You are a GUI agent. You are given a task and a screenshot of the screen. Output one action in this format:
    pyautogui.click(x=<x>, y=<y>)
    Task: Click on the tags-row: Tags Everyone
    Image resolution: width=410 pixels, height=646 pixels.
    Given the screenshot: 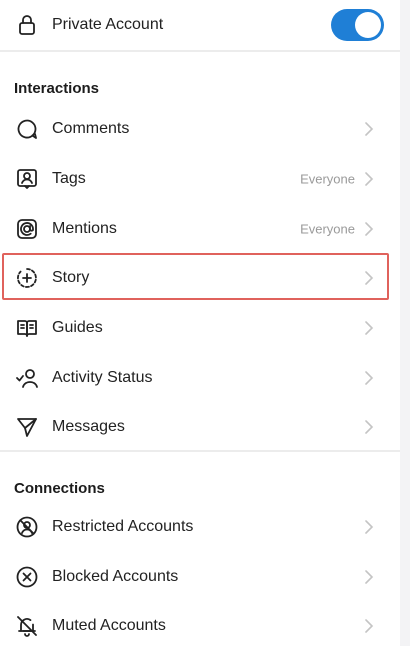 What is the action you would take?
    pyautogui.click(x=200, y=179)
    